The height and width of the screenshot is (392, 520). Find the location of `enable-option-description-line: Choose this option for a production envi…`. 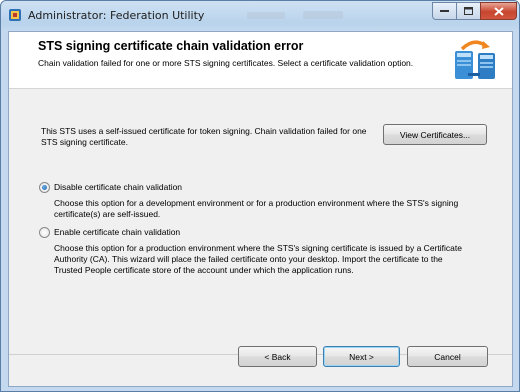

enable-option-description-line: Choose this option for a production envi… is located at coordinates (258, 248).